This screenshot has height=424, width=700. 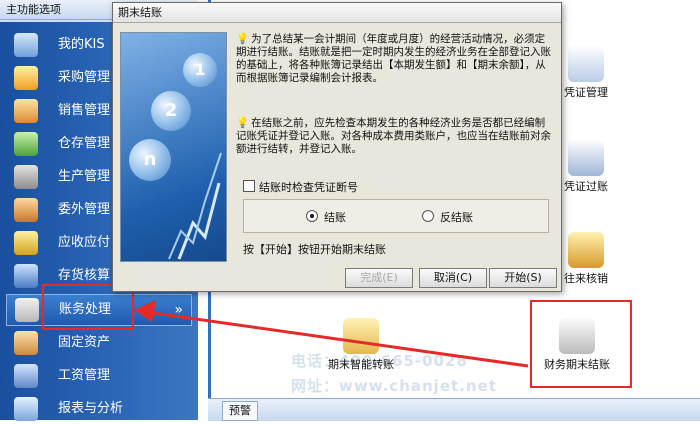 I want to click on voucher-post-icon, so click(x=586, y=158).